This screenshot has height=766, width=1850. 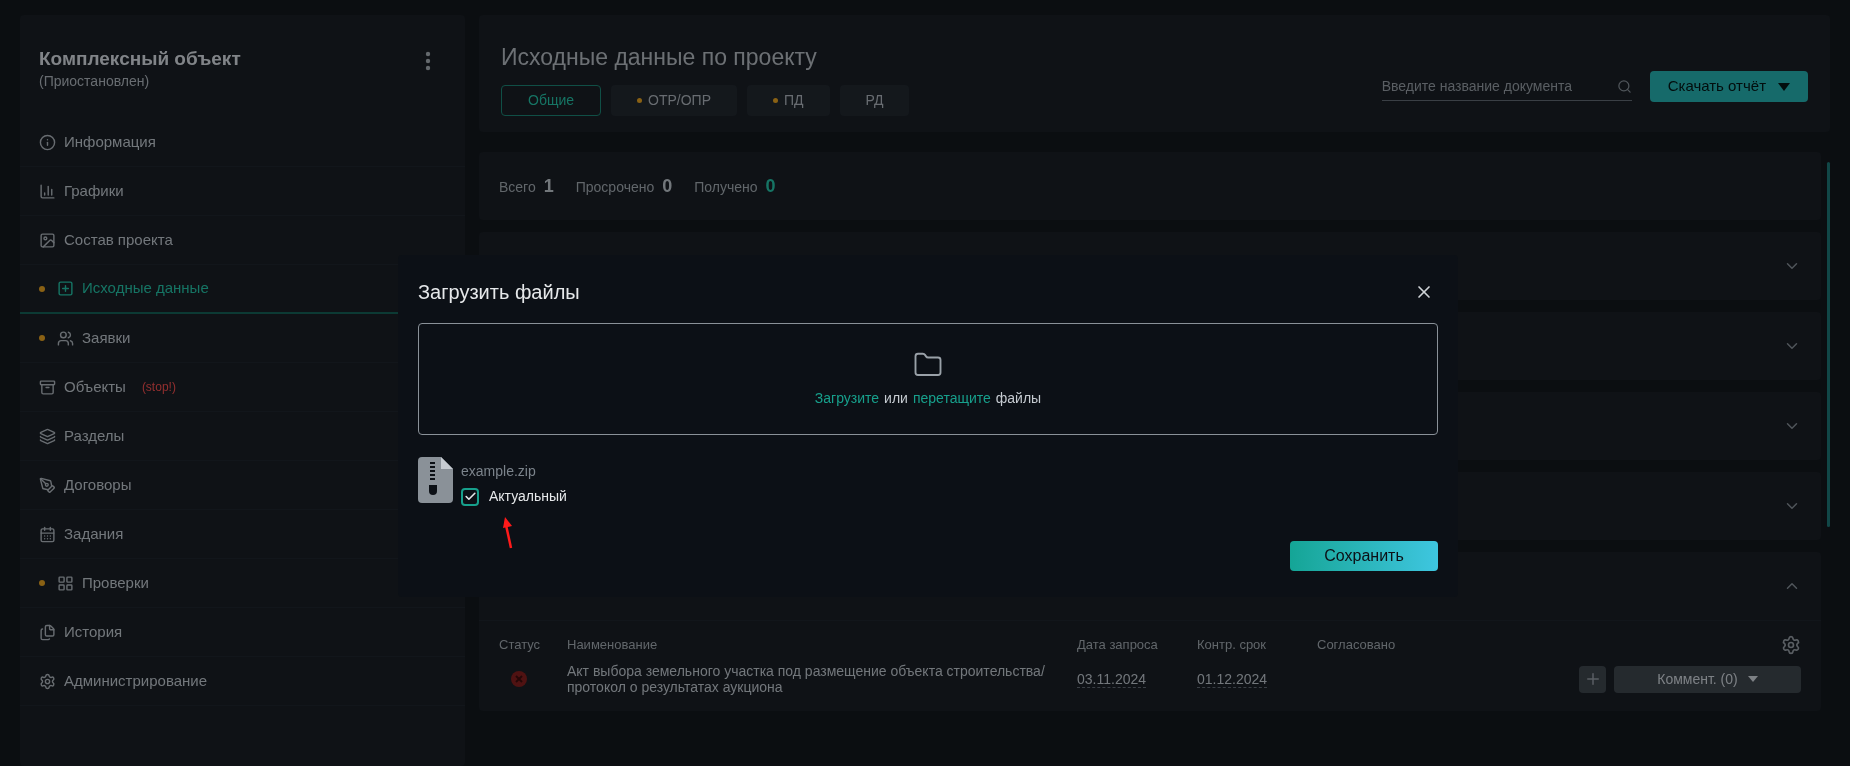 I want to click on request-date: 03.11.2024, so click(x=1112, y=679).